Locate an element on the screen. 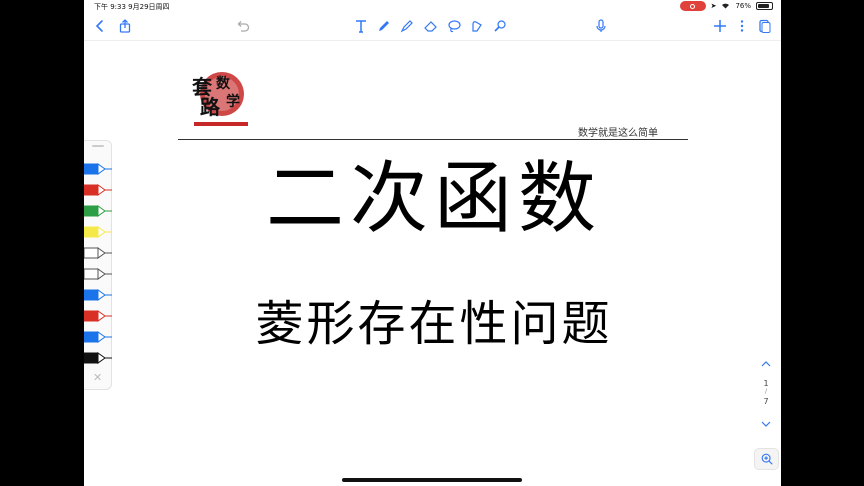  page-subtitle: 菱形存在性问题 is located at coordinates (434, 324).